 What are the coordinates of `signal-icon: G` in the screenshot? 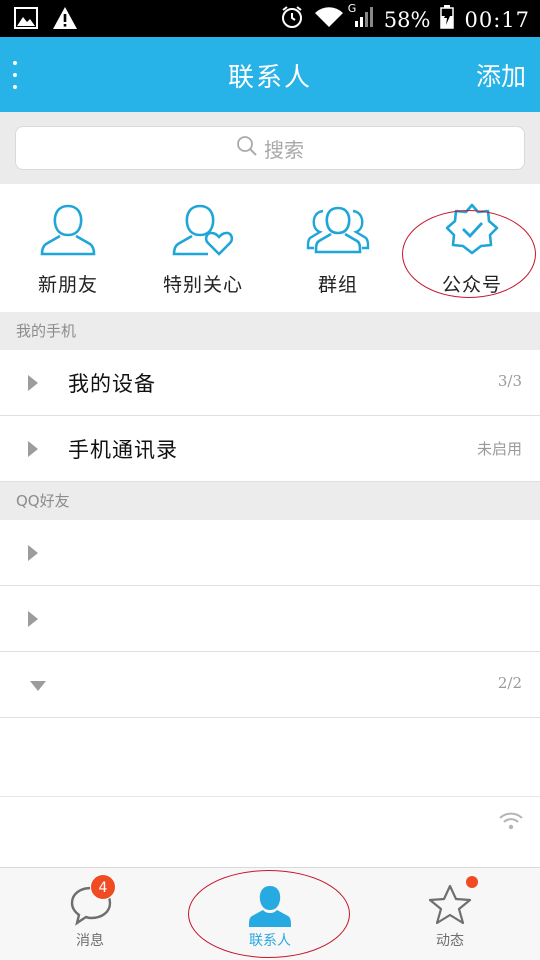 It's located at (361, 17).